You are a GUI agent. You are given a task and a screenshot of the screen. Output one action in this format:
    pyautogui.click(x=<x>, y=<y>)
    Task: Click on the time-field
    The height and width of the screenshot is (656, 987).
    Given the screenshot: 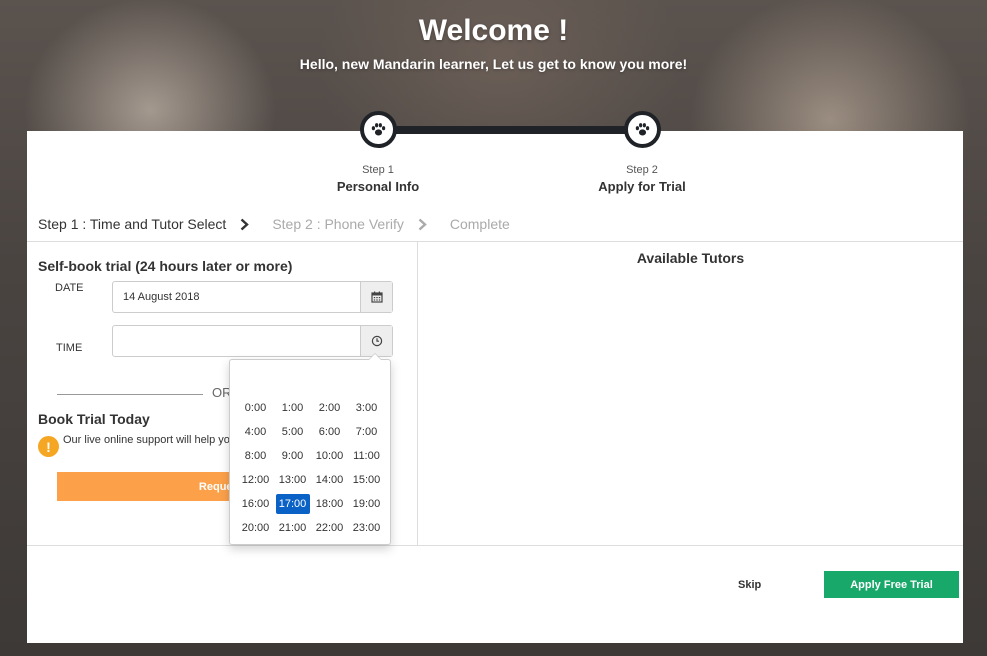 What is the action you would take?
    pyautogui.click(x=252, y=341)
    